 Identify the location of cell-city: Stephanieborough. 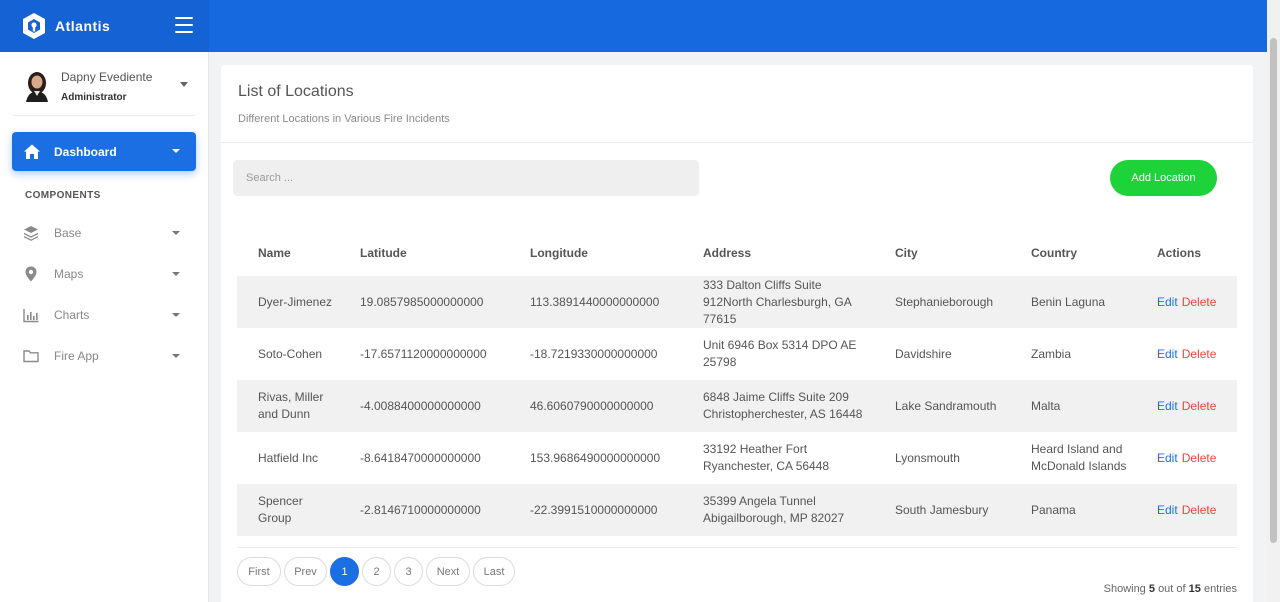
(944, 301).